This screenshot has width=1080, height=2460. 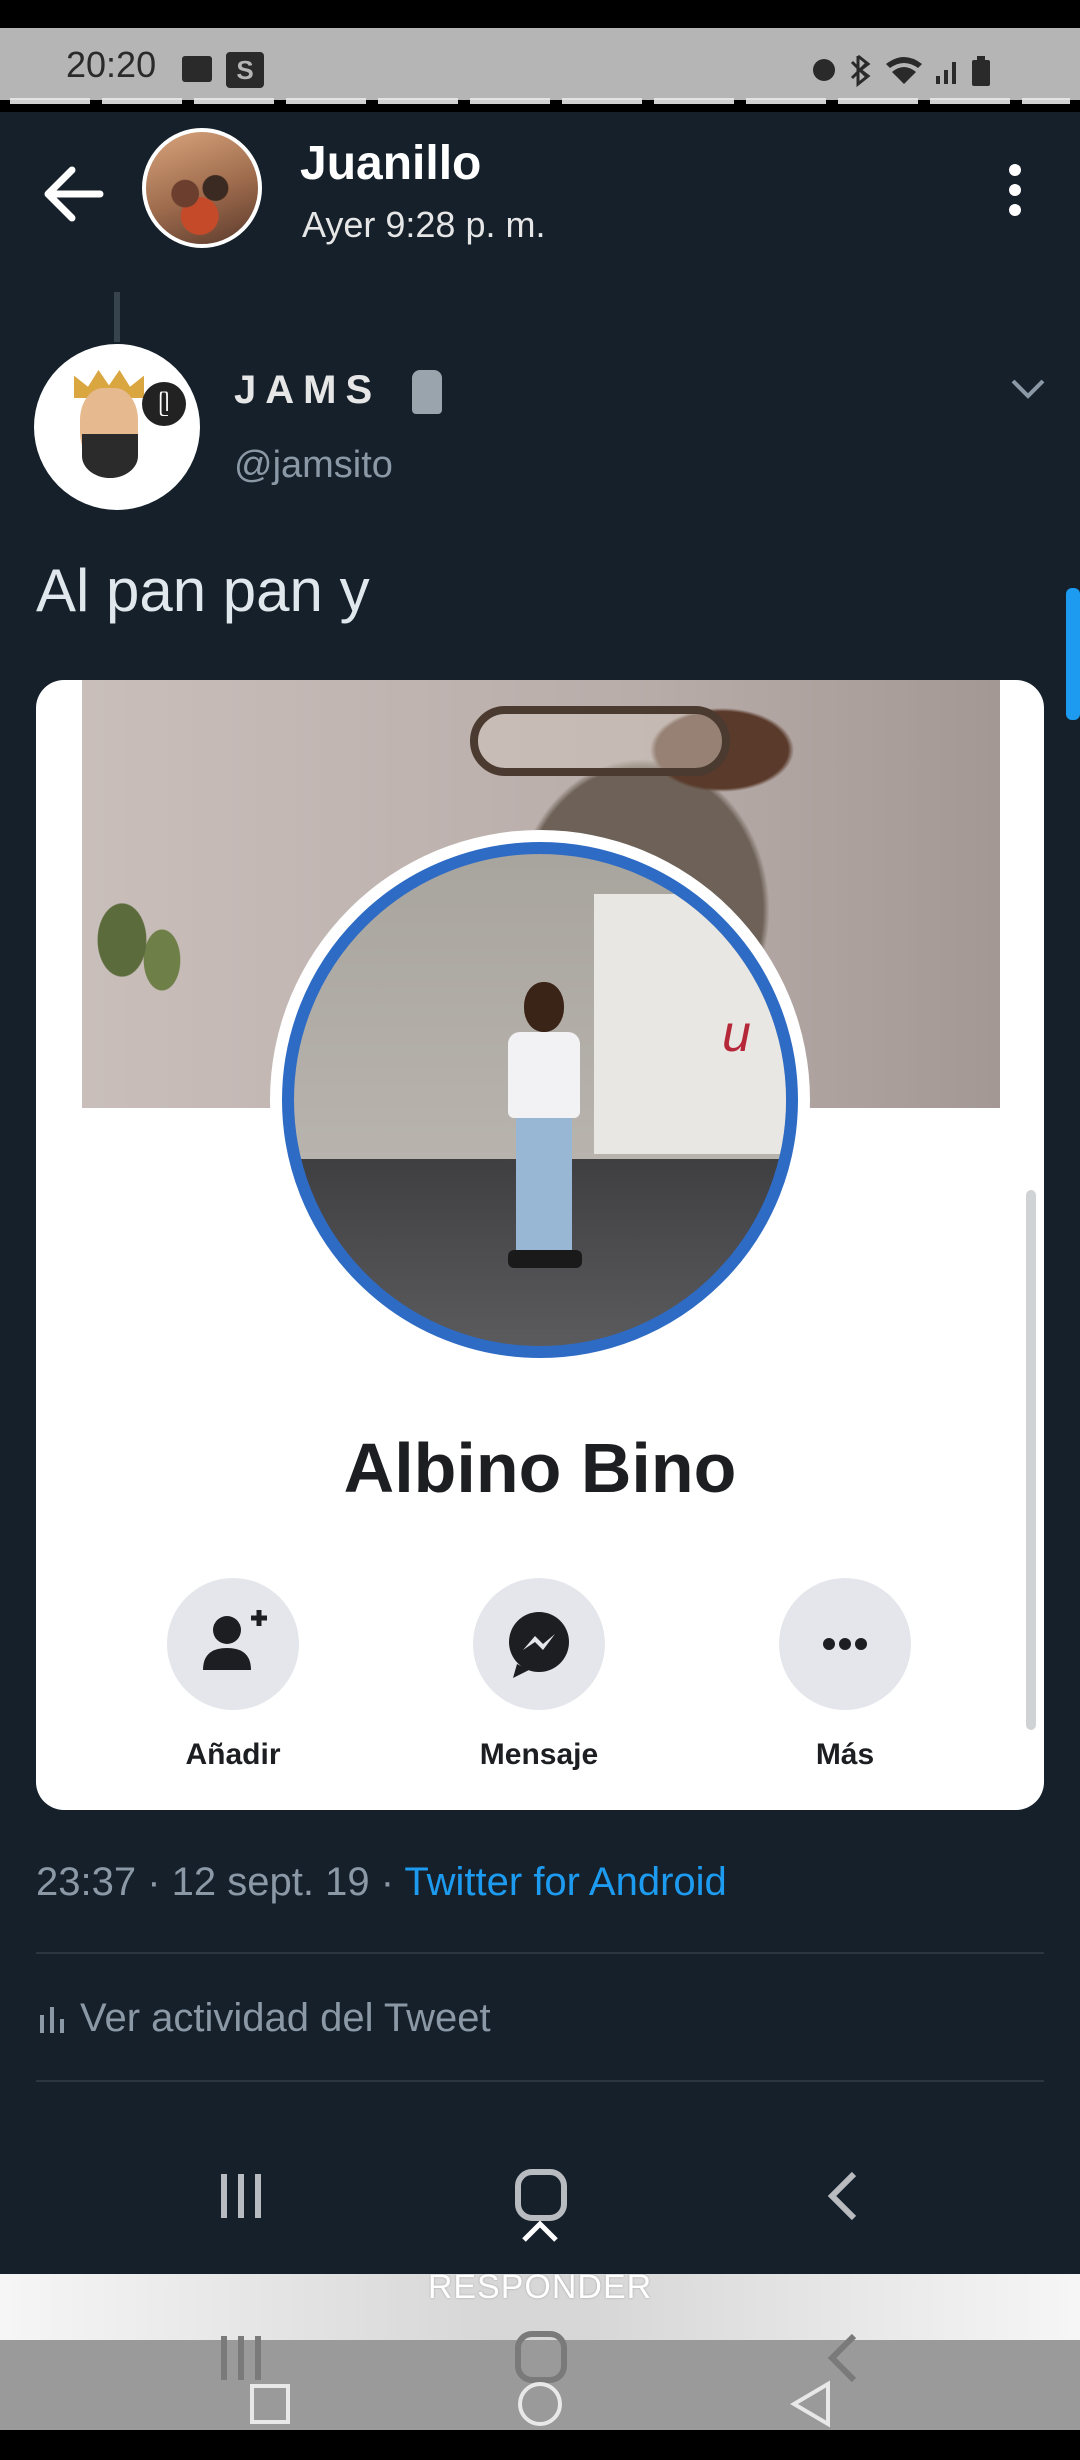 I want to click on tweet-handle: @jamsito, so click(x=313, y=465).